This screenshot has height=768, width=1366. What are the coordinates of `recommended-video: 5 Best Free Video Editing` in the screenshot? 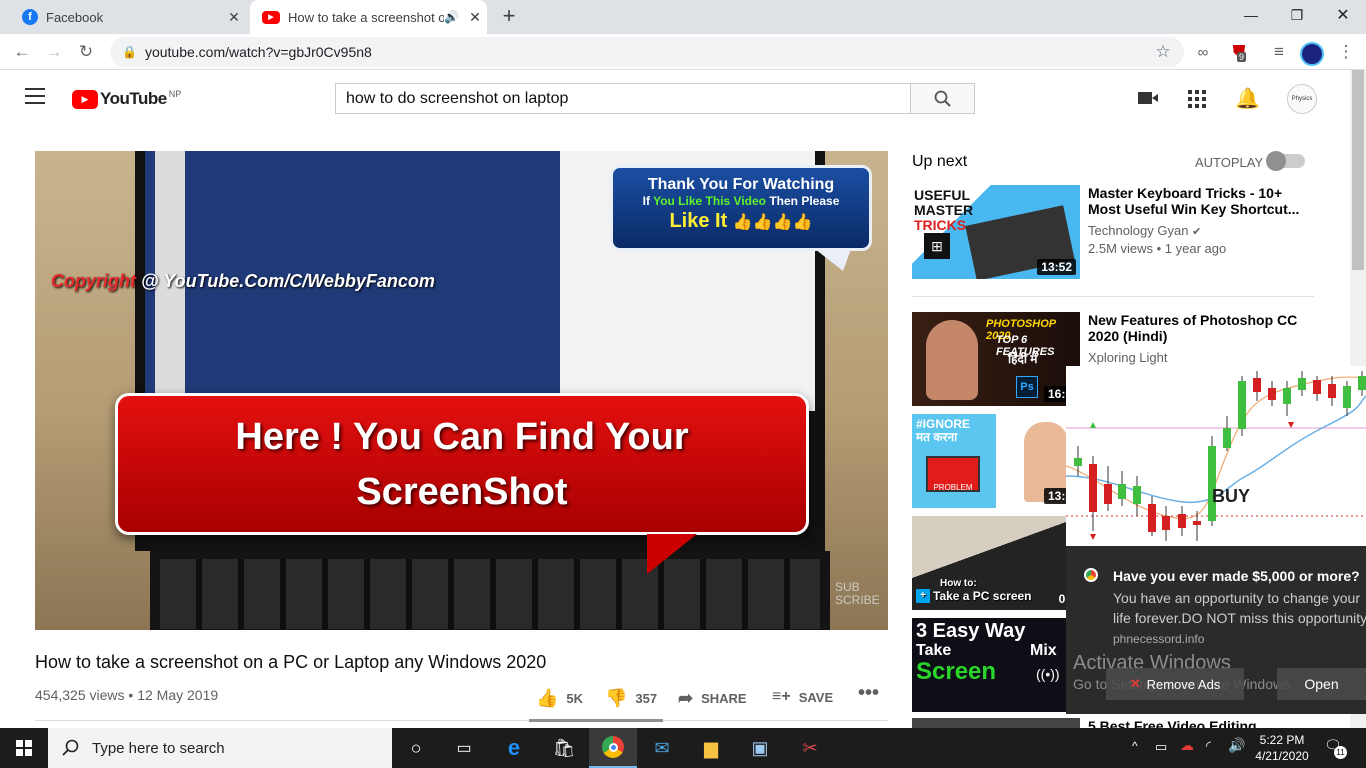 It's located at (1112, 723).